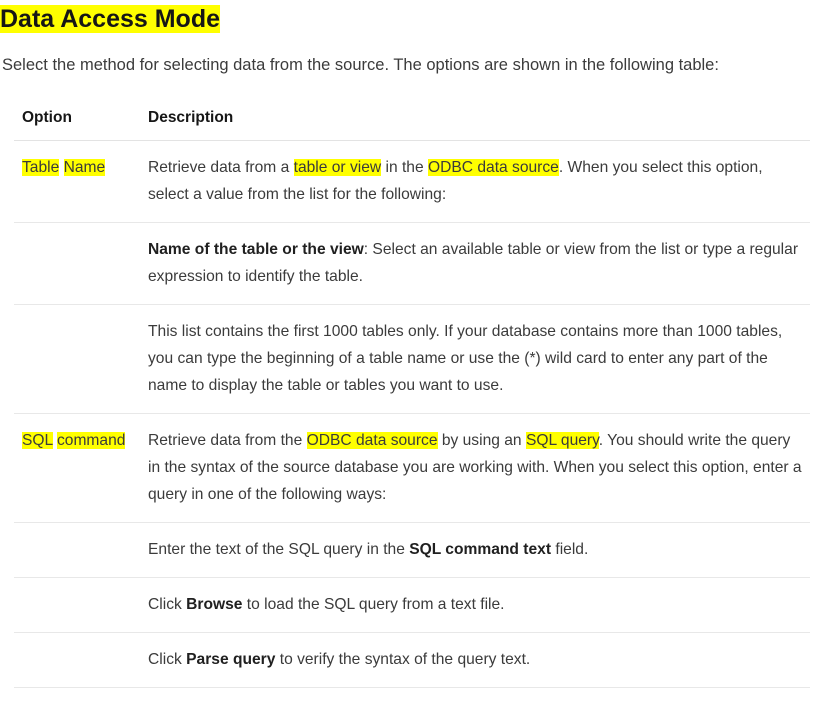 The image size is (822, 715). I want to click on option-highlight: SQL, so click(37, 440).